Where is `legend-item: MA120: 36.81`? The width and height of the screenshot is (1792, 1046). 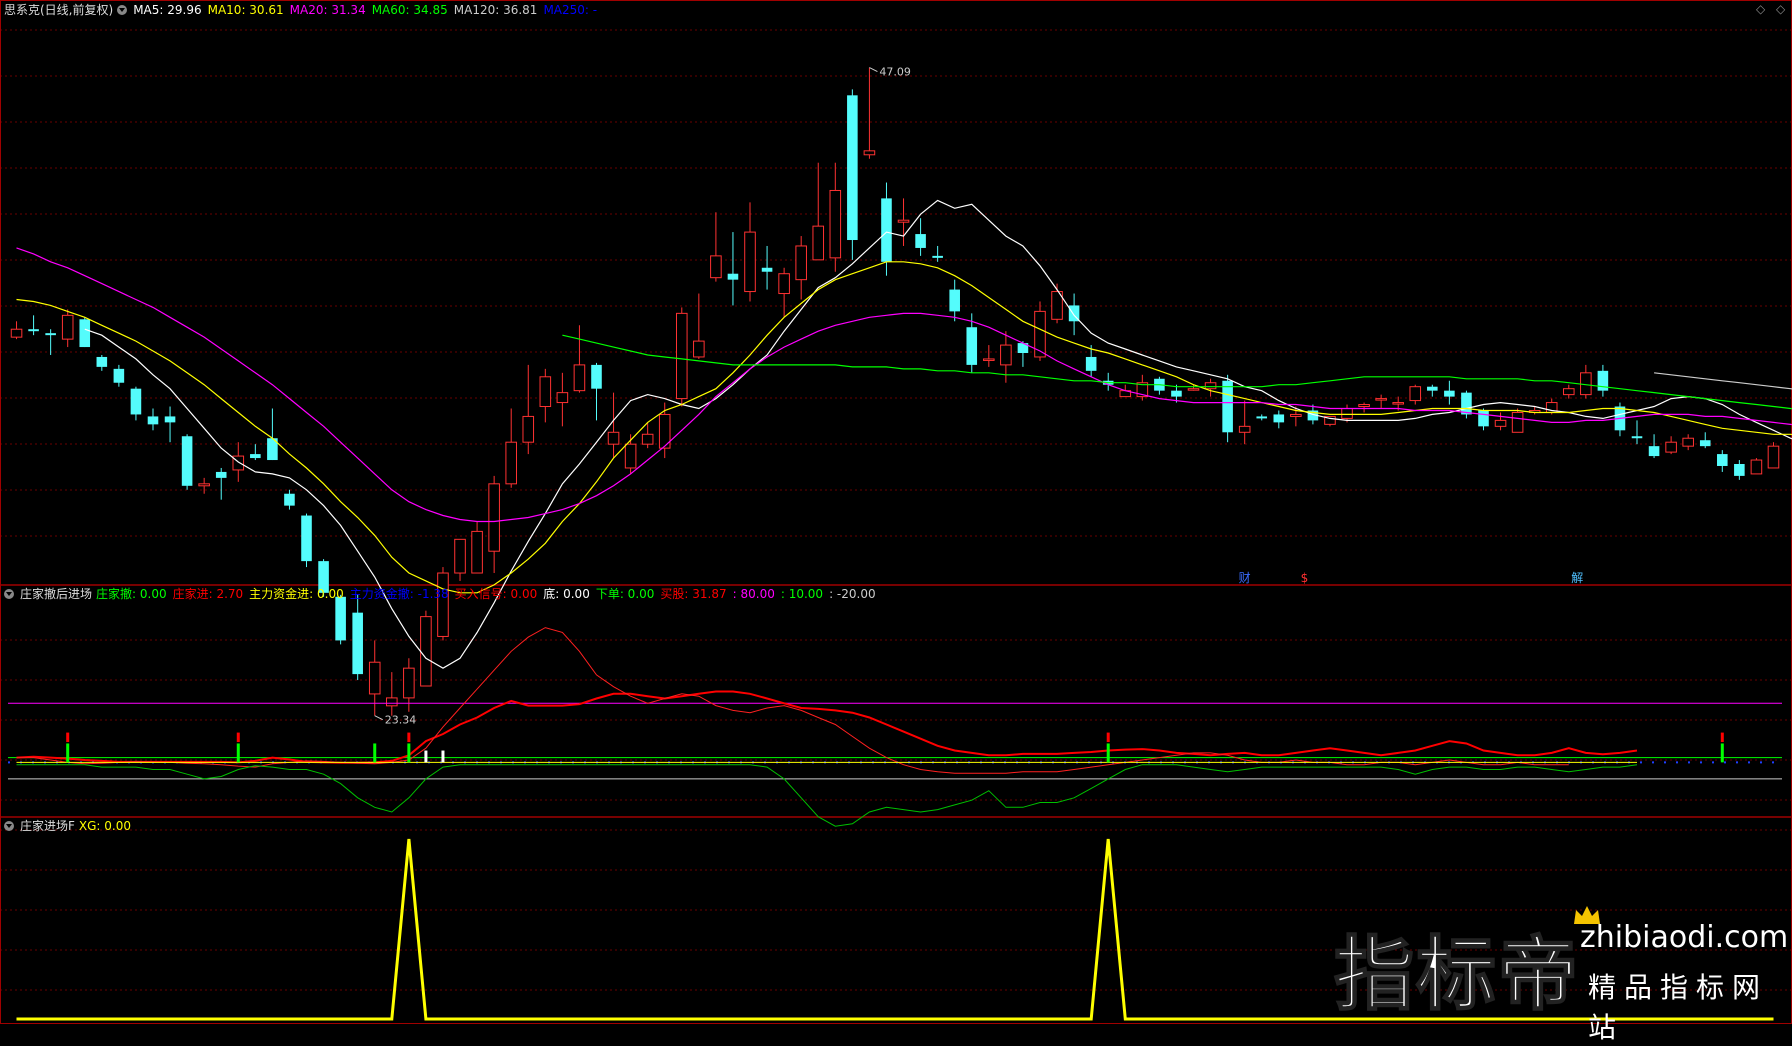 legend-item: MA120: 36.81 is located at coordinates (496, 10).